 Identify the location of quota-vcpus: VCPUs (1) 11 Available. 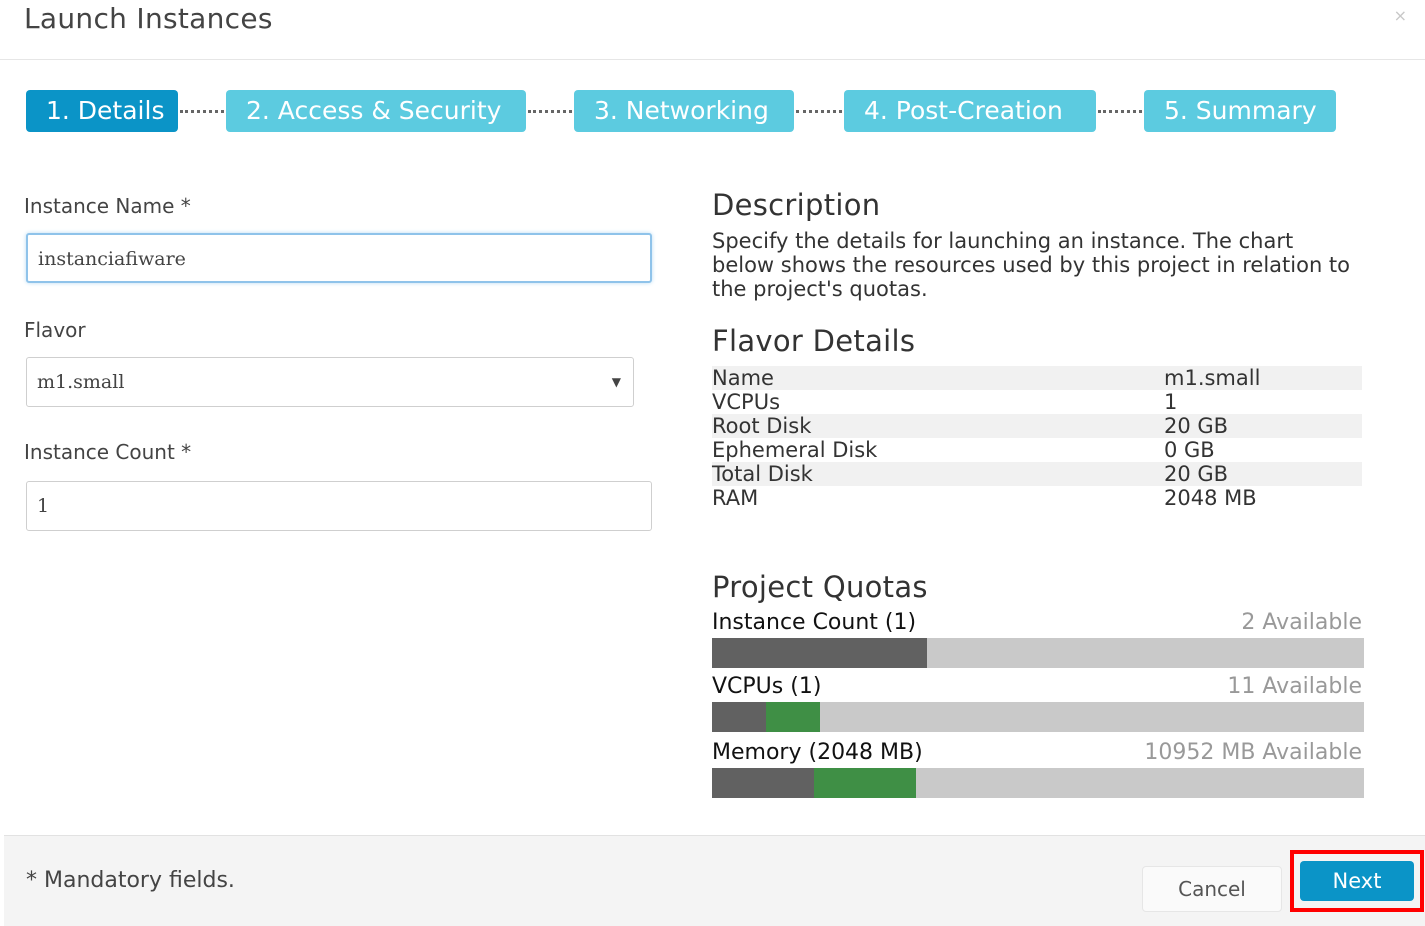
(1038, 704).